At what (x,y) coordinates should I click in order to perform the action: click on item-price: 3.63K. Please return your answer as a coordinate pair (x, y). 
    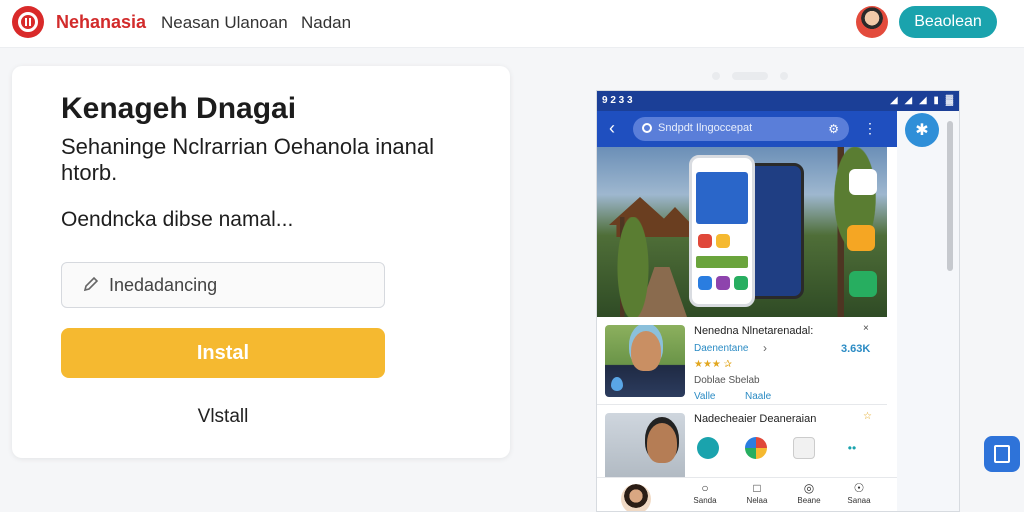
    Looking at the image, I should click on (856, 349).